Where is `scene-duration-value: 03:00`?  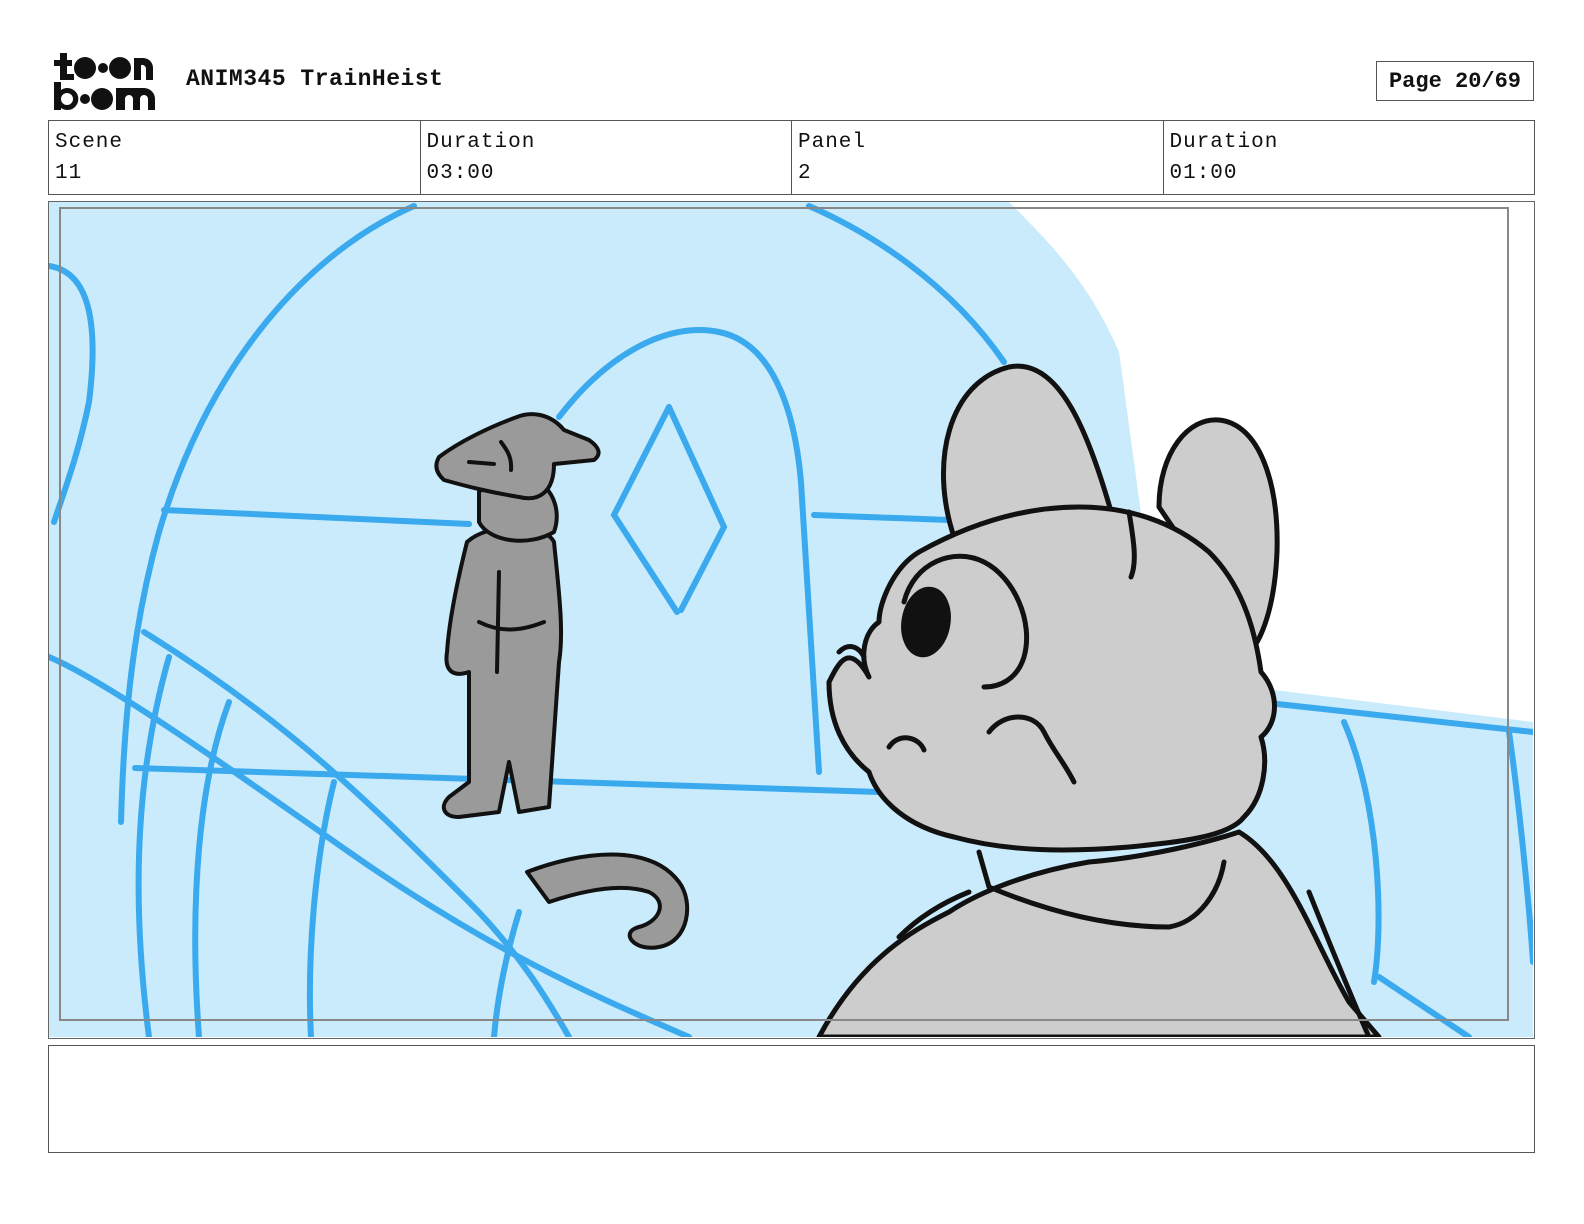 scene-duration-value: 03:00 is located at coordinates (460, 173).